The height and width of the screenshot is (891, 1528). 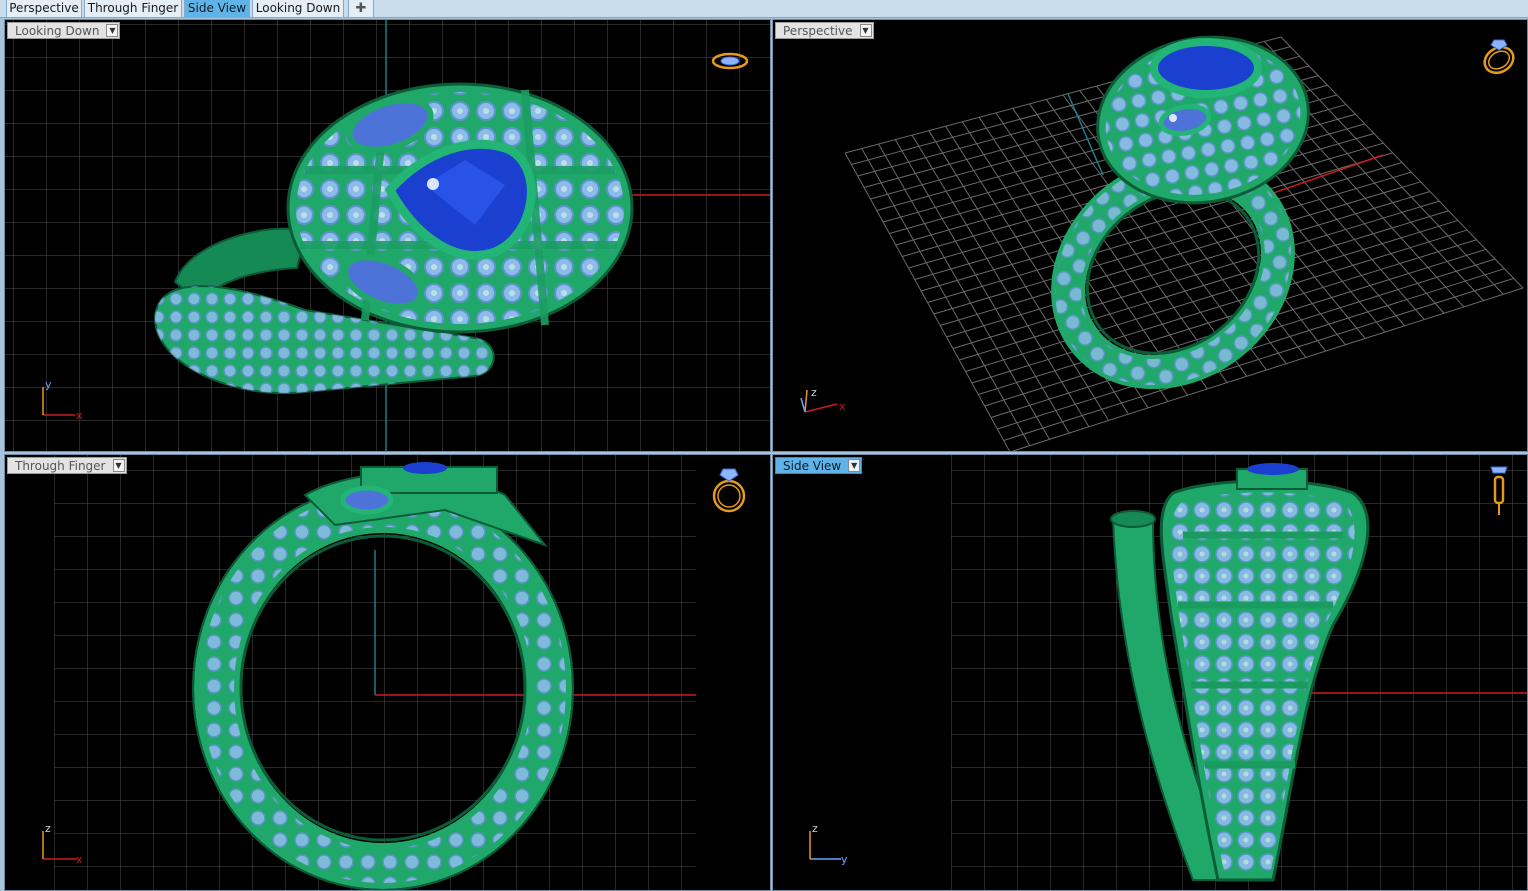 What do you see at coordinates (812, 466) in the screenshot?
I see `viewport-label-text: Side View` at bounding box center [812, 466].